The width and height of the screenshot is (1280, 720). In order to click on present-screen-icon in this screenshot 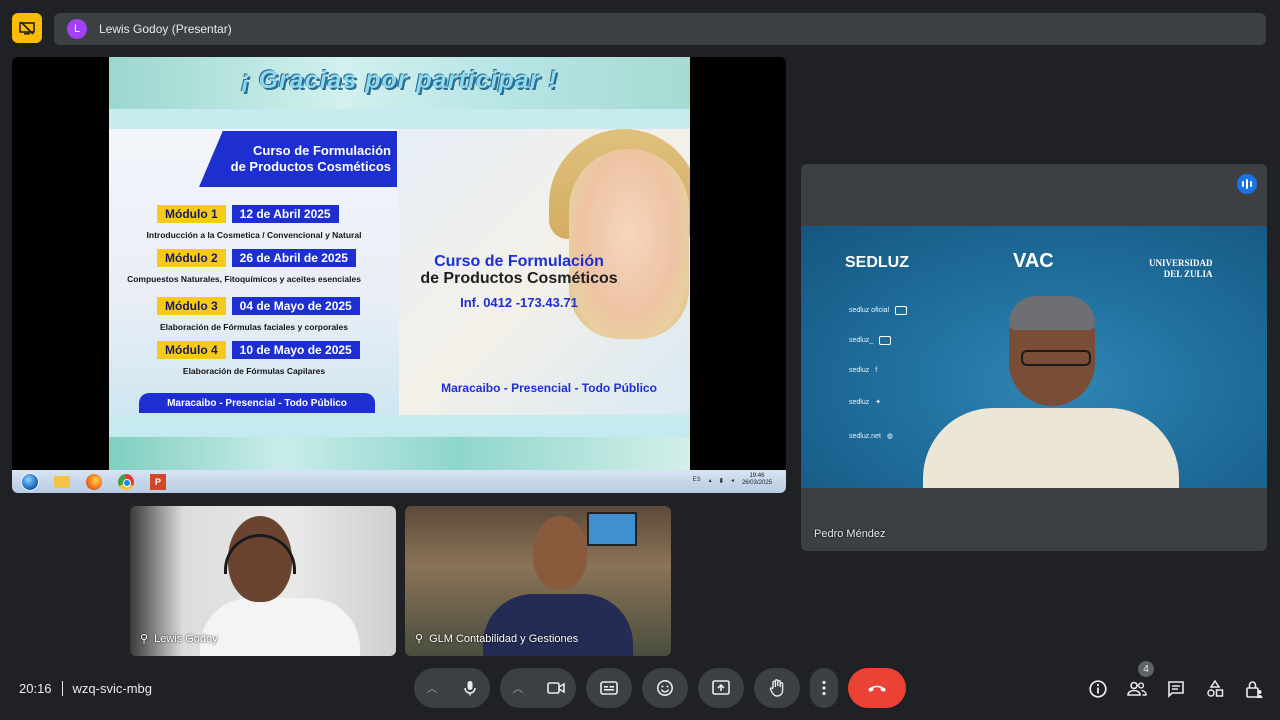, I will do `click(721, 687)`.